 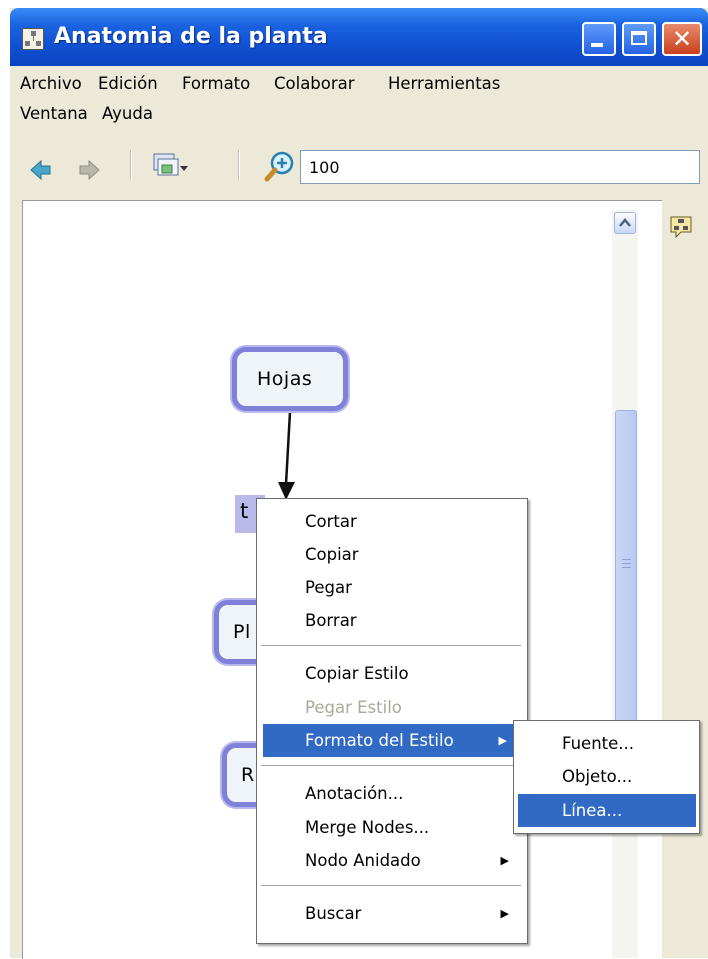 I want to click on view-menu-icon, so click(x=170, y=169).